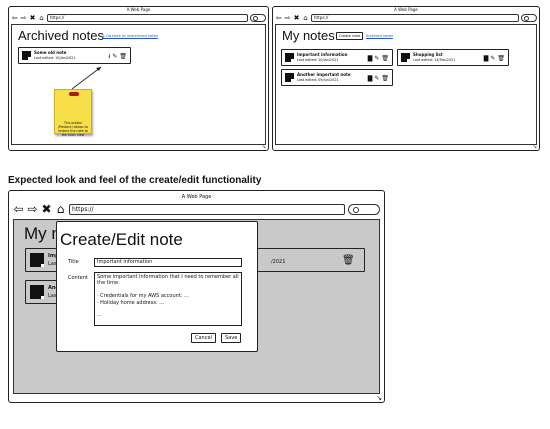  Describe the element at coordinates (109, 57) in the screenshot. I see `restore-icon: ⭳` at that location.